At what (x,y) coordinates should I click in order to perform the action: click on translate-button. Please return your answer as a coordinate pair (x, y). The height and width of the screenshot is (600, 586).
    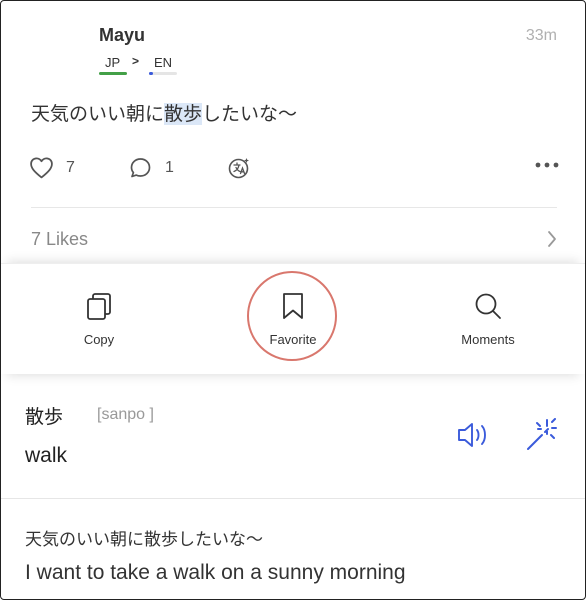
    Looking at the image, I should click on (239, 168).